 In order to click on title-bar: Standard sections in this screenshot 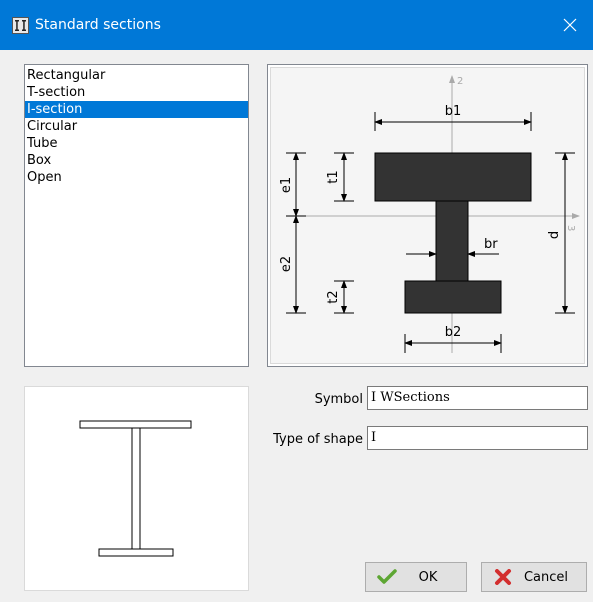, I will do `click(296, 25)`.